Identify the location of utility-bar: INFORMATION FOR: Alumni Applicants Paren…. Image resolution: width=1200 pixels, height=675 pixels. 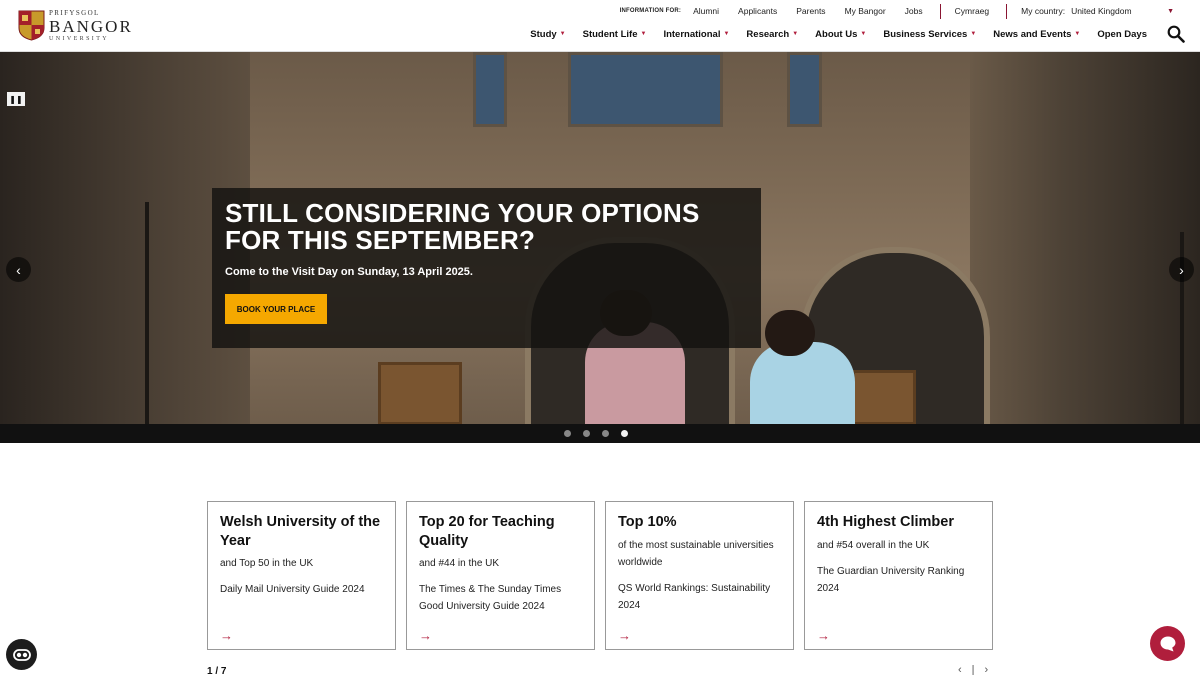
(897, 11).